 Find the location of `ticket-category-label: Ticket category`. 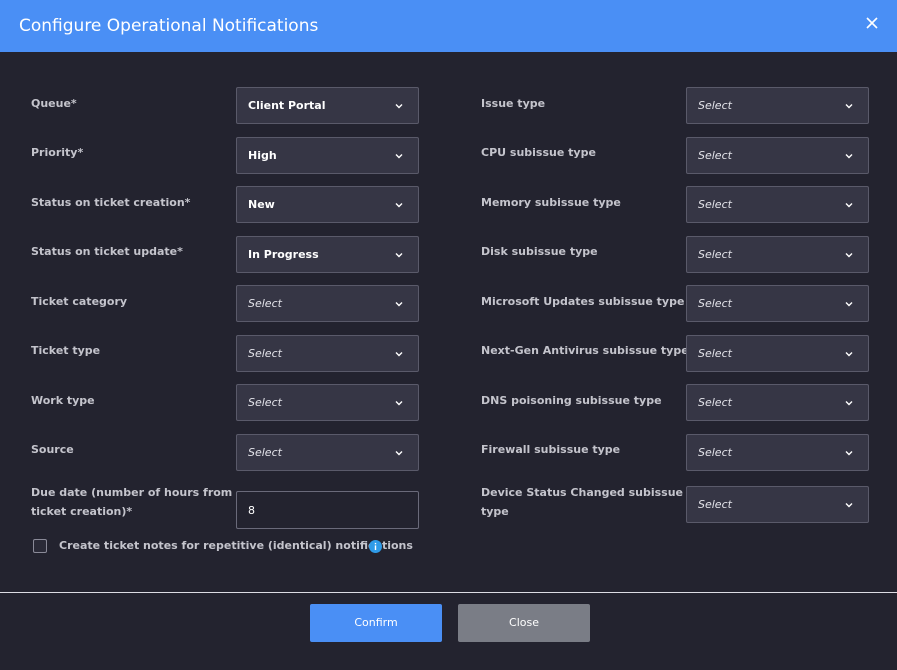

ticket-category-label: Ticket category is located at coordinates (79, 301).